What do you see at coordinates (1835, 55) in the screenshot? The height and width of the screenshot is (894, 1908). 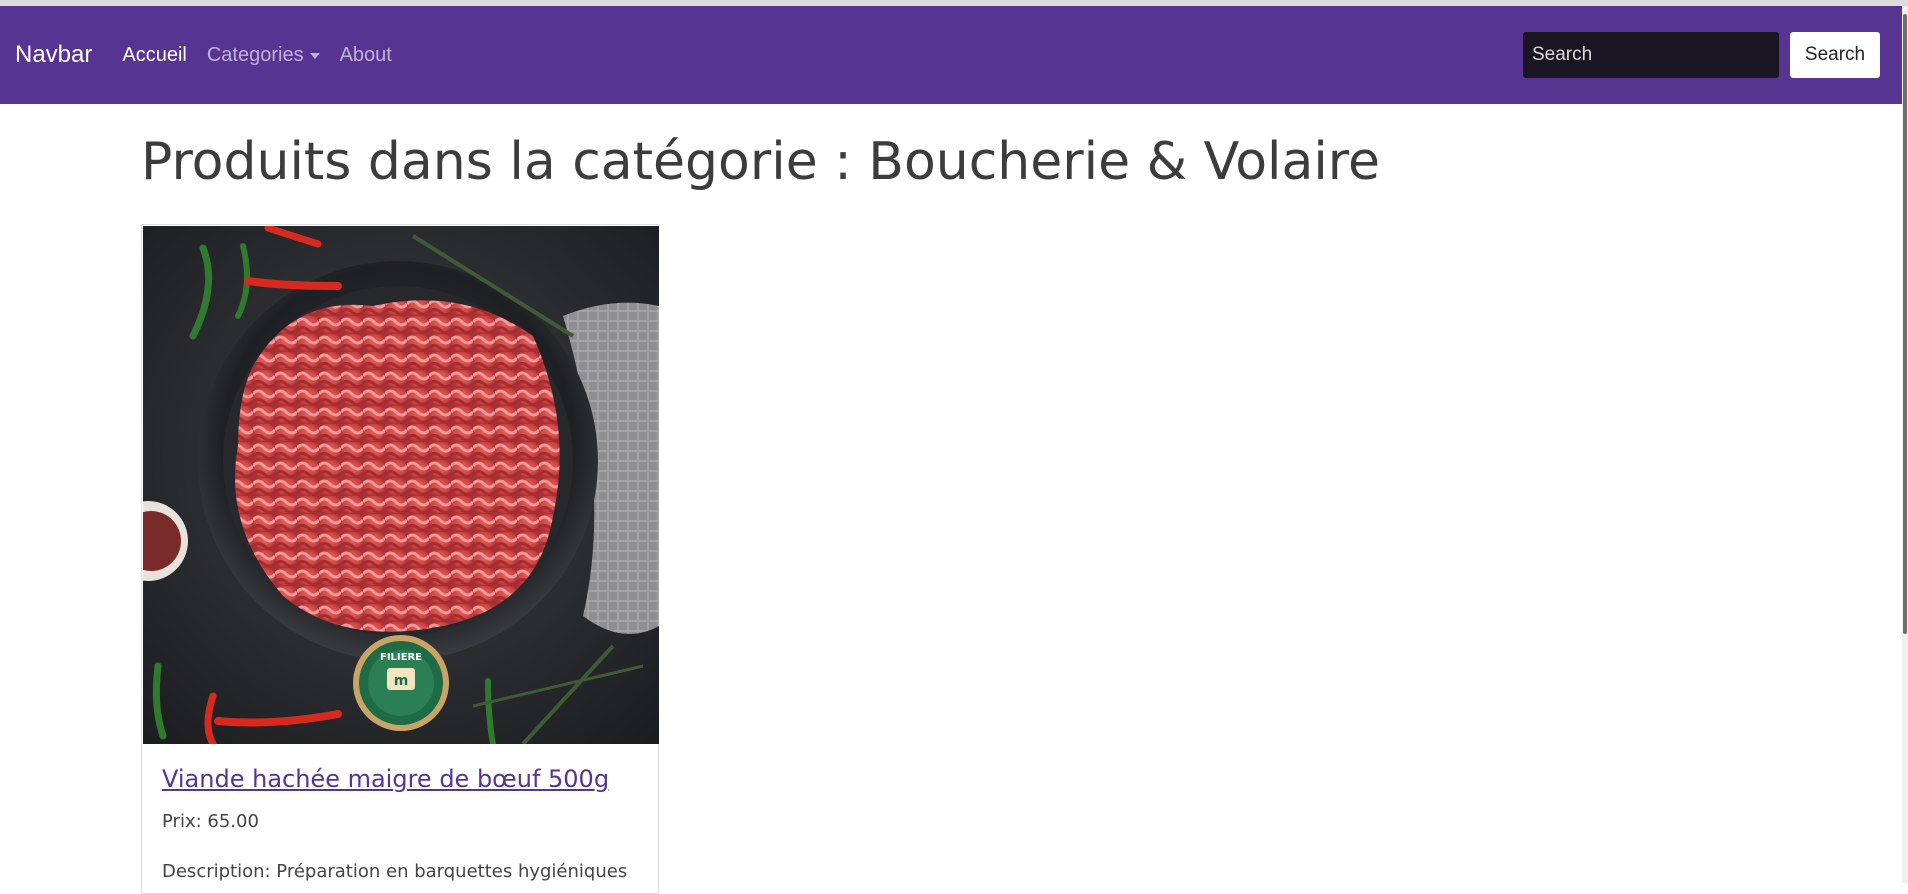 I see `search-button: Search` at bounding box center [1835, 55].